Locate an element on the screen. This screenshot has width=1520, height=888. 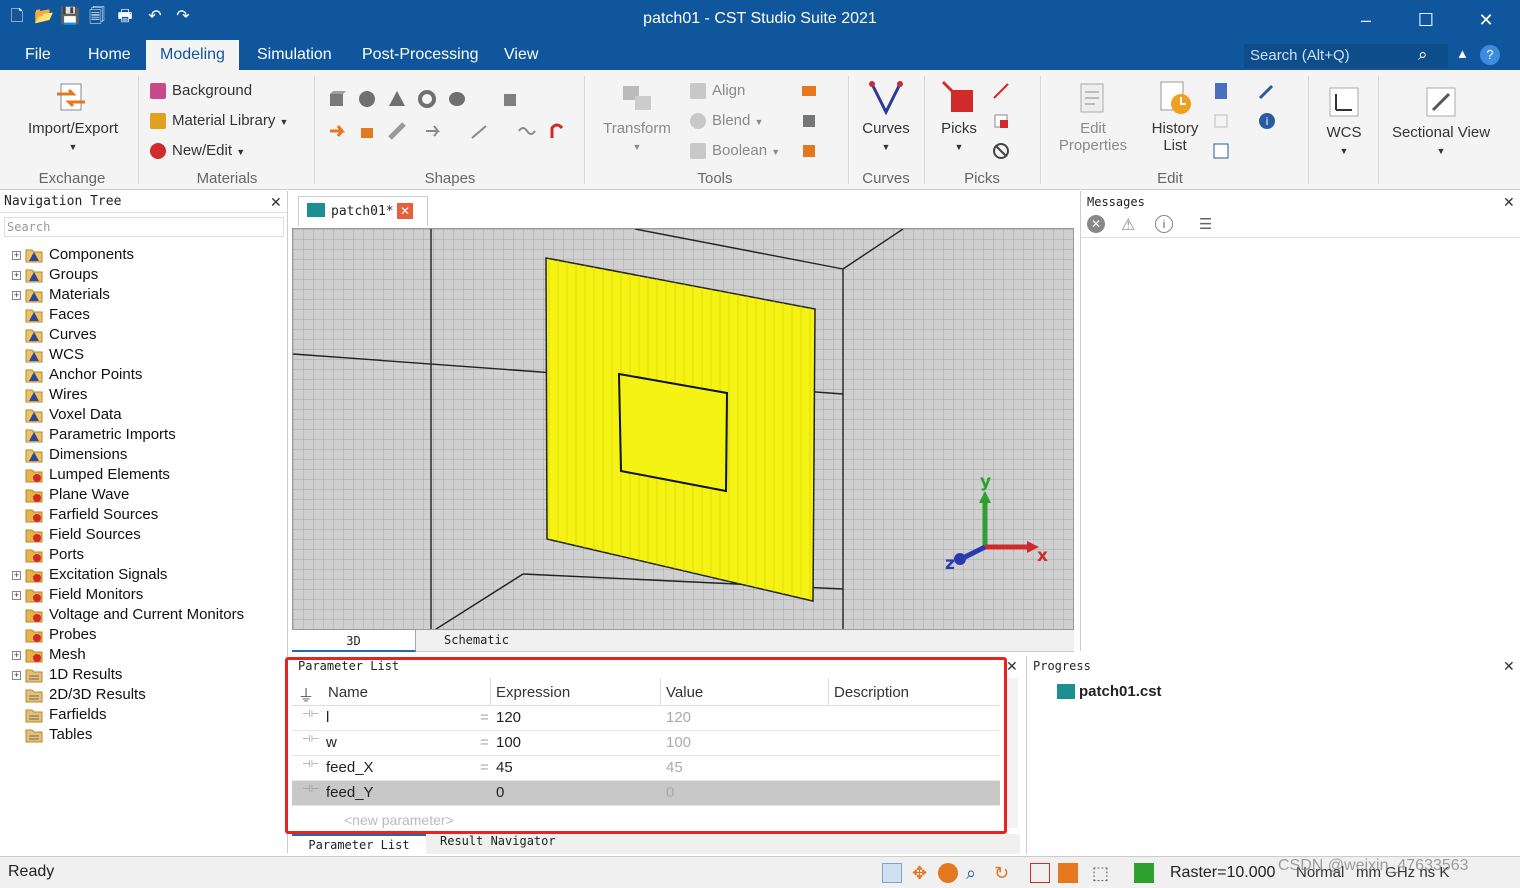
shape-tool-2-icon is located at coordinates (367, 131).